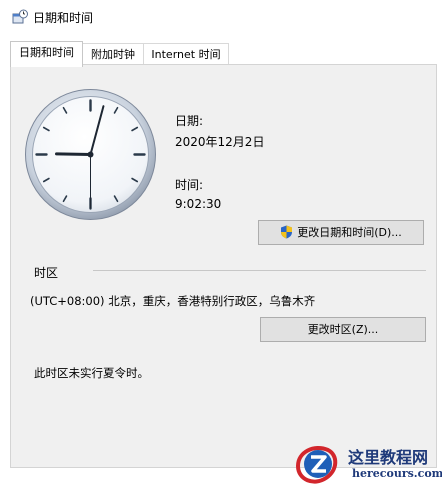 This screenshot has width=442, height=488. I want to click on dst-note: 此时区未实行夏令时。, so click(91, 373).